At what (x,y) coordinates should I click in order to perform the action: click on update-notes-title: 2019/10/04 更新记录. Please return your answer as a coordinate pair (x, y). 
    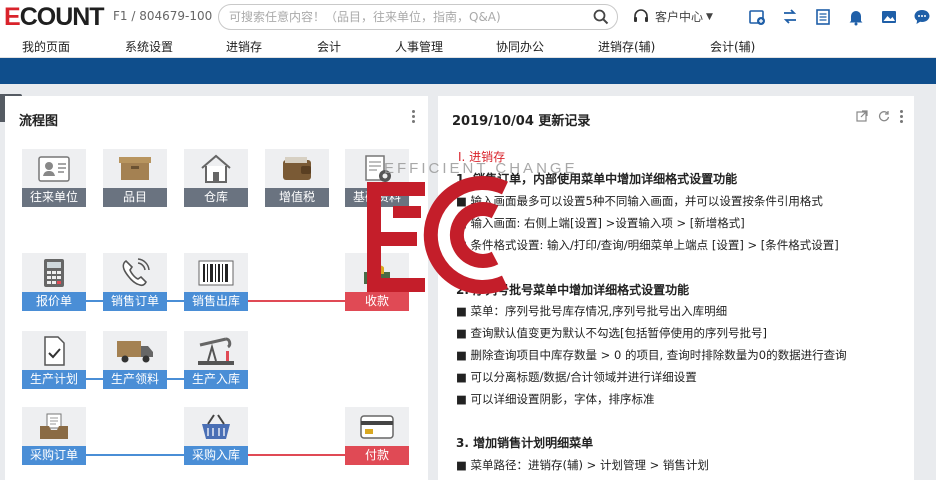
    Looking at the image, I should click on (521, 121).